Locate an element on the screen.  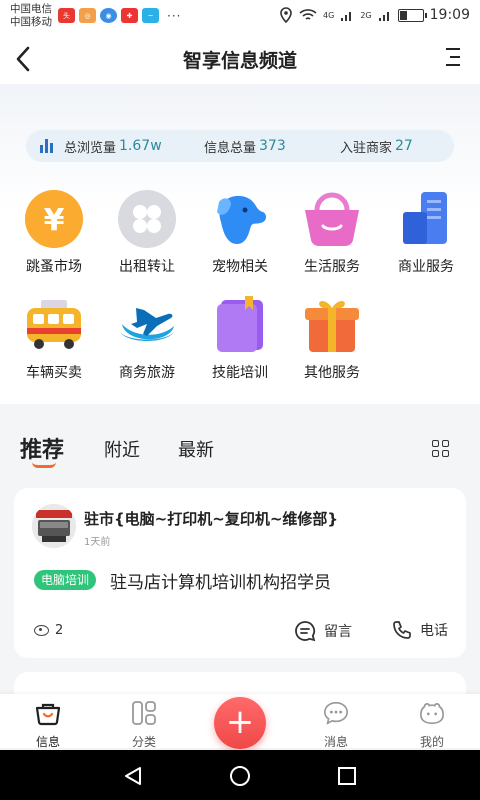
tab-mine: 我的 is located at coordinates (432, 725).